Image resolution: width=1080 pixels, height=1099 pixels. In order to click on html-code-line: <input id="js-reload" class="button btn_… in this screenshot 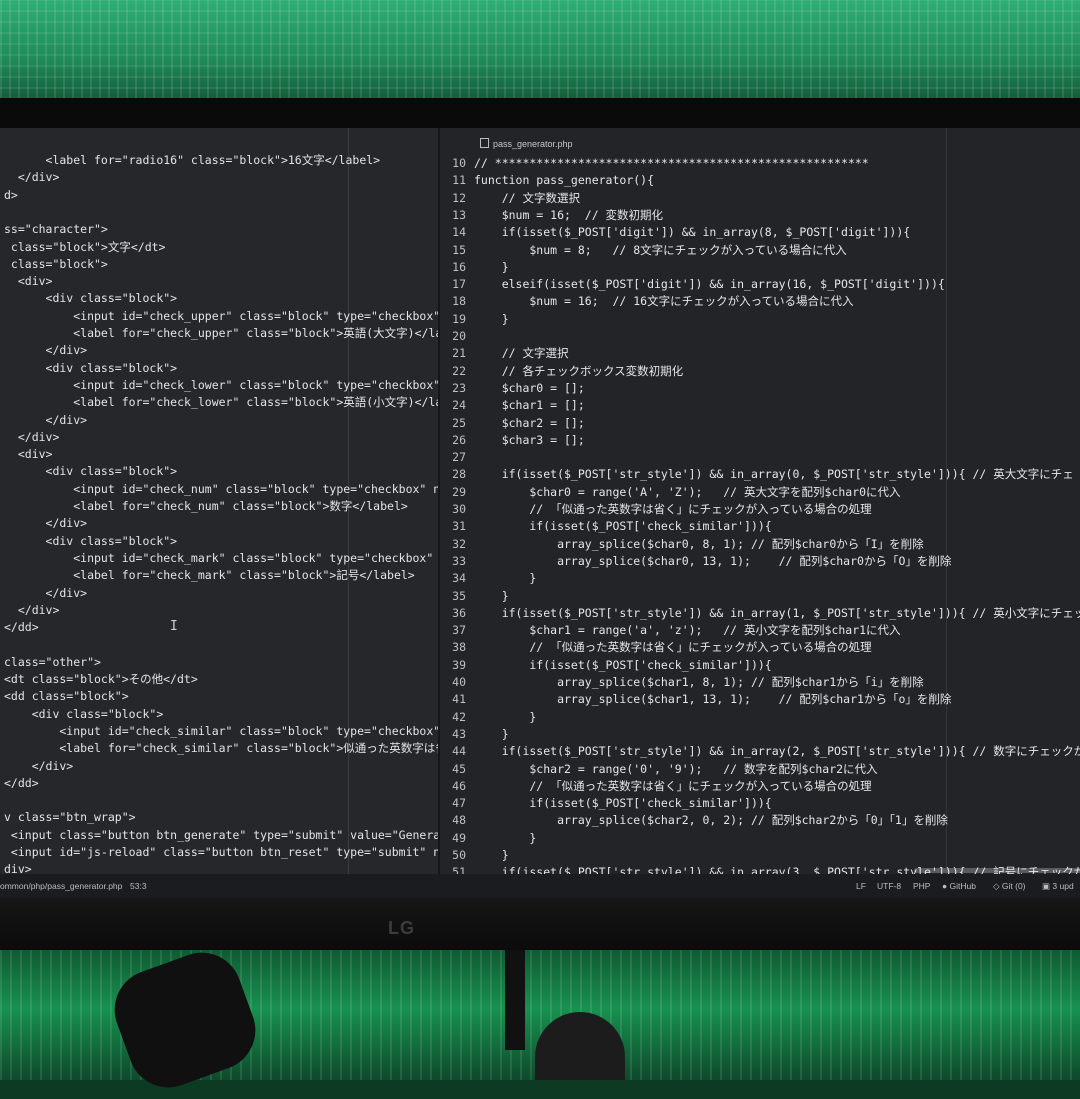, I will do `click(221, 852)`.